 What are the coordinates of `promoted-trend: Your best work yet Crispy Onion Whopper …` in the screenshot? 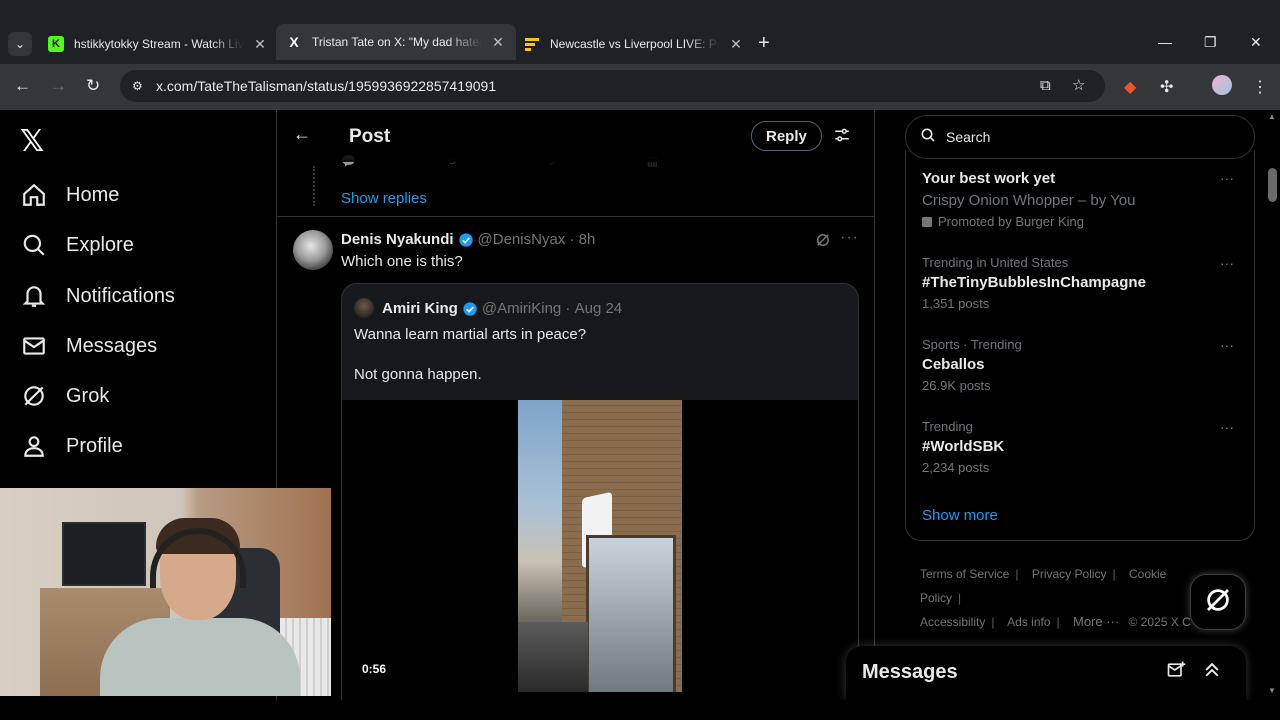 It's located at (1082, 199).